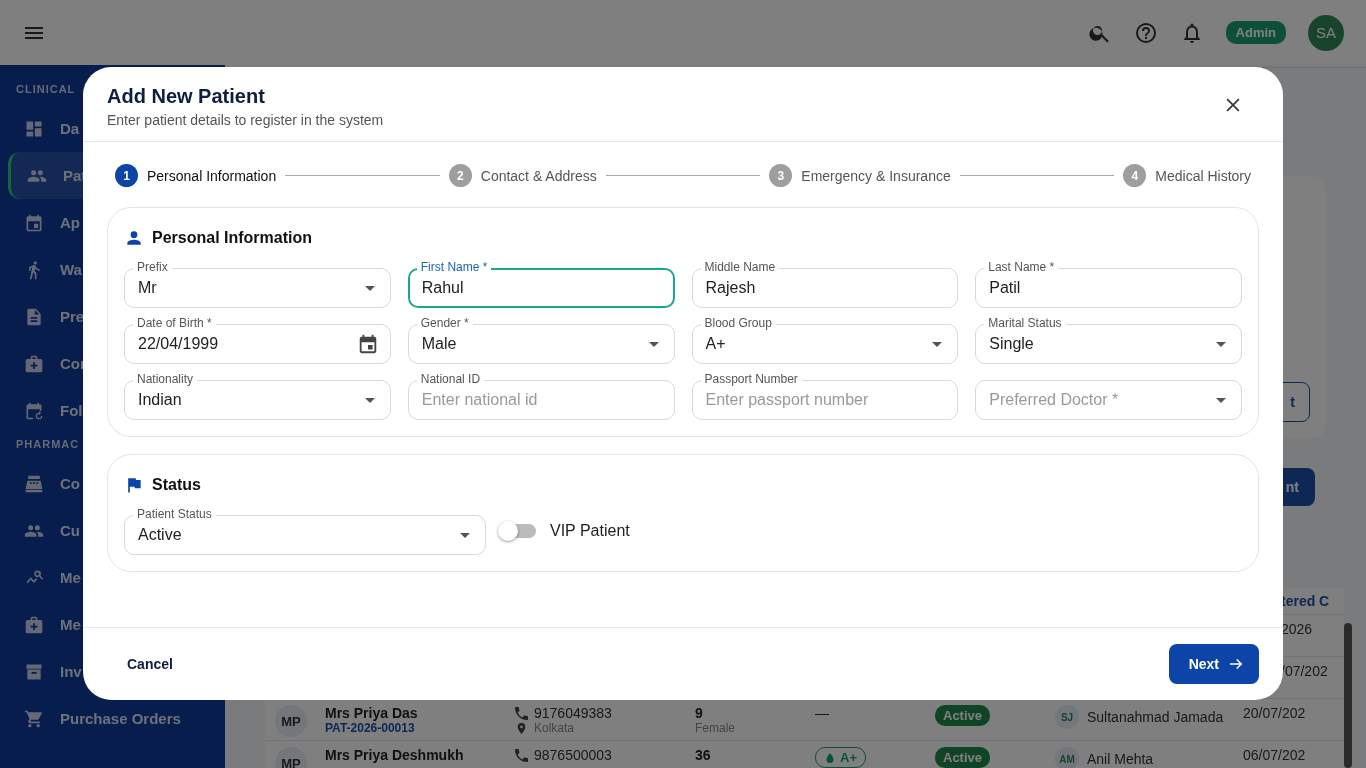 This screenshot has height=768, width=1366. What do you see at coordinates (703, 755) in the screenshot?
I see `age: 36` at bounding box center [703, 755].